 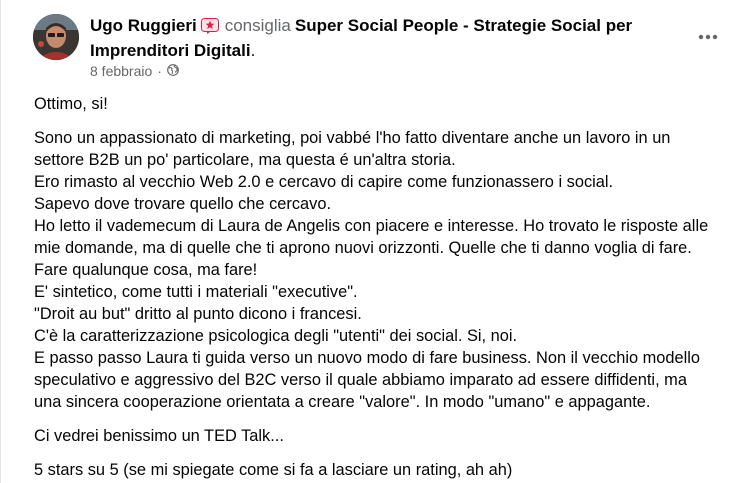 I want to click on post-meta: 8 febbraio ·, so click(x=134, y=71).